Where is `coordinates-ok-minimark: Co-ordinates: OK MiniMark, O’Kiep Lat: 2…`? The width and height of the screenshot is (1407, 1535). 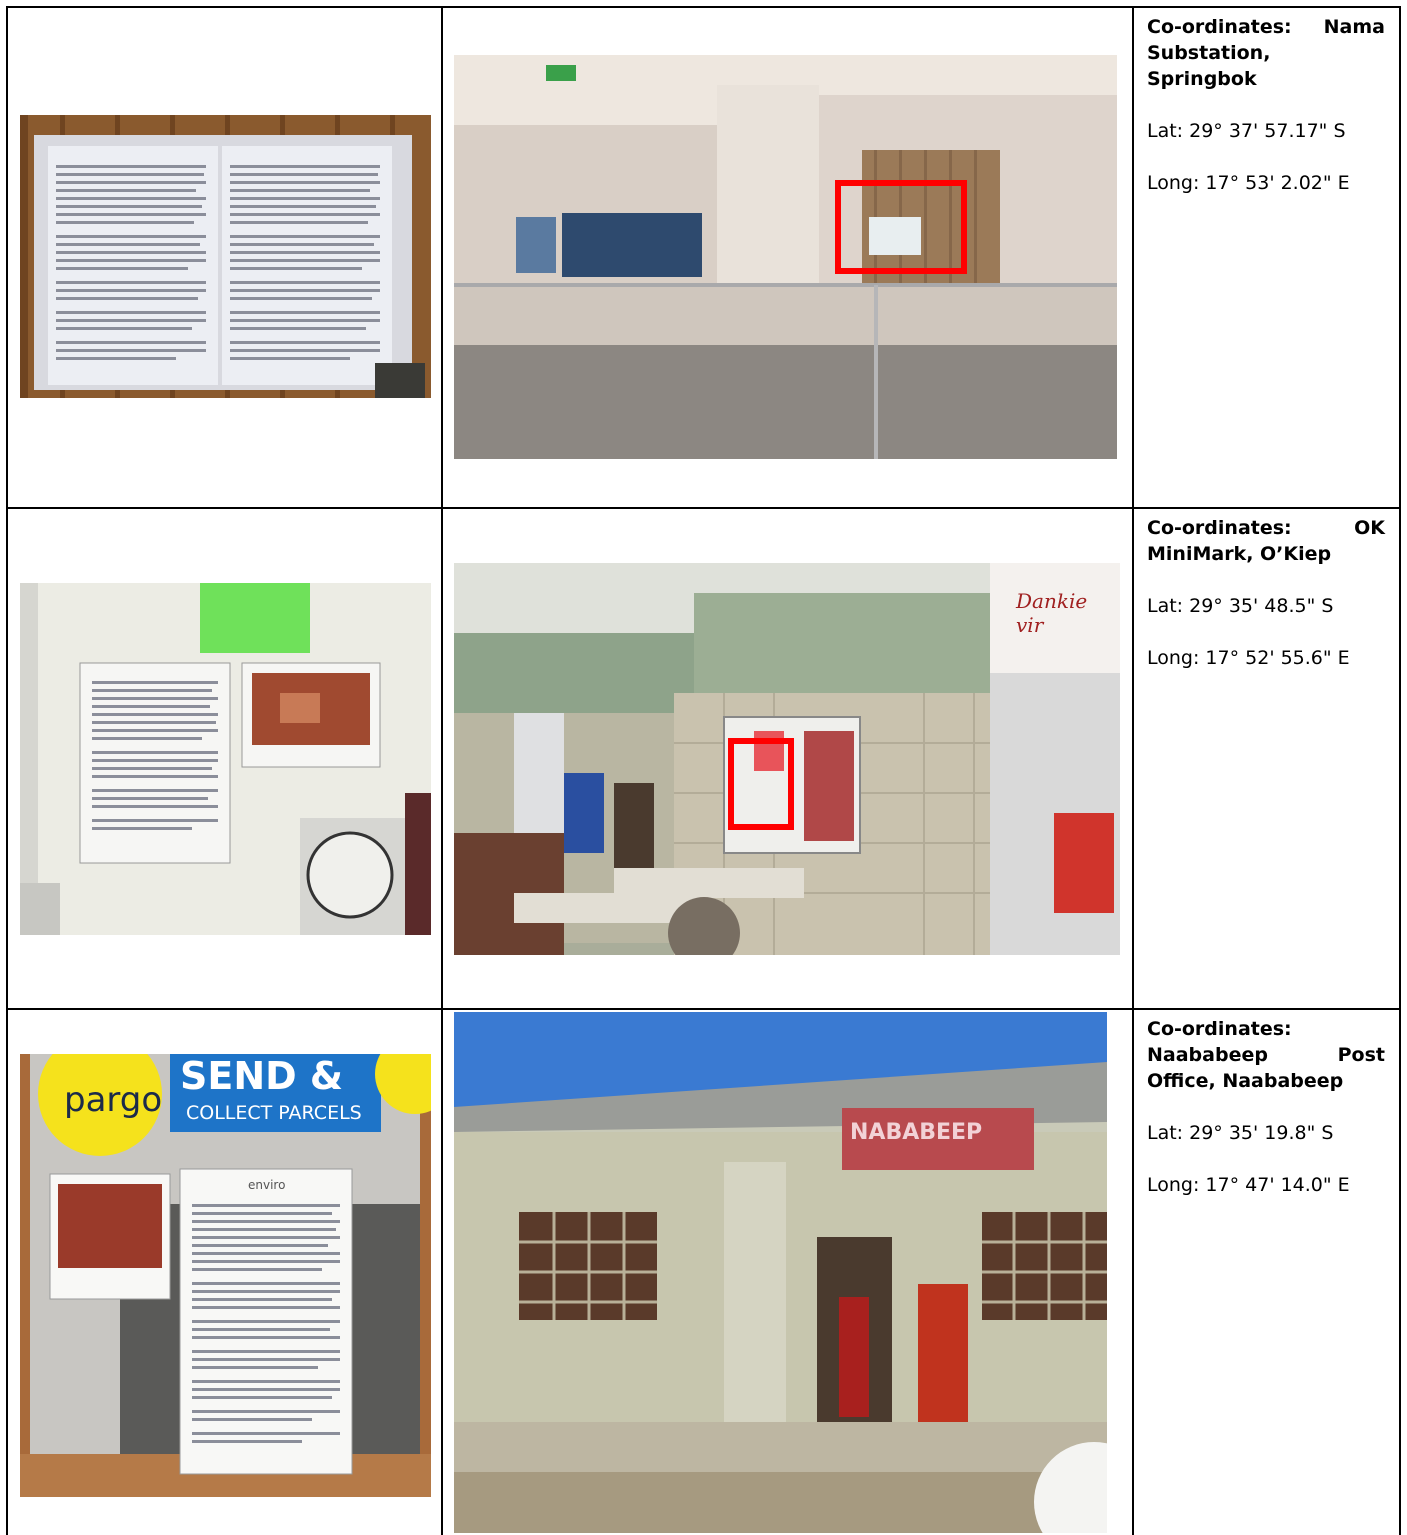 coordinates-ok-minimark: Co-ordinates: OK MiniMark, O’Kiep Lat: 2… is located at coordinates (1266, 593).